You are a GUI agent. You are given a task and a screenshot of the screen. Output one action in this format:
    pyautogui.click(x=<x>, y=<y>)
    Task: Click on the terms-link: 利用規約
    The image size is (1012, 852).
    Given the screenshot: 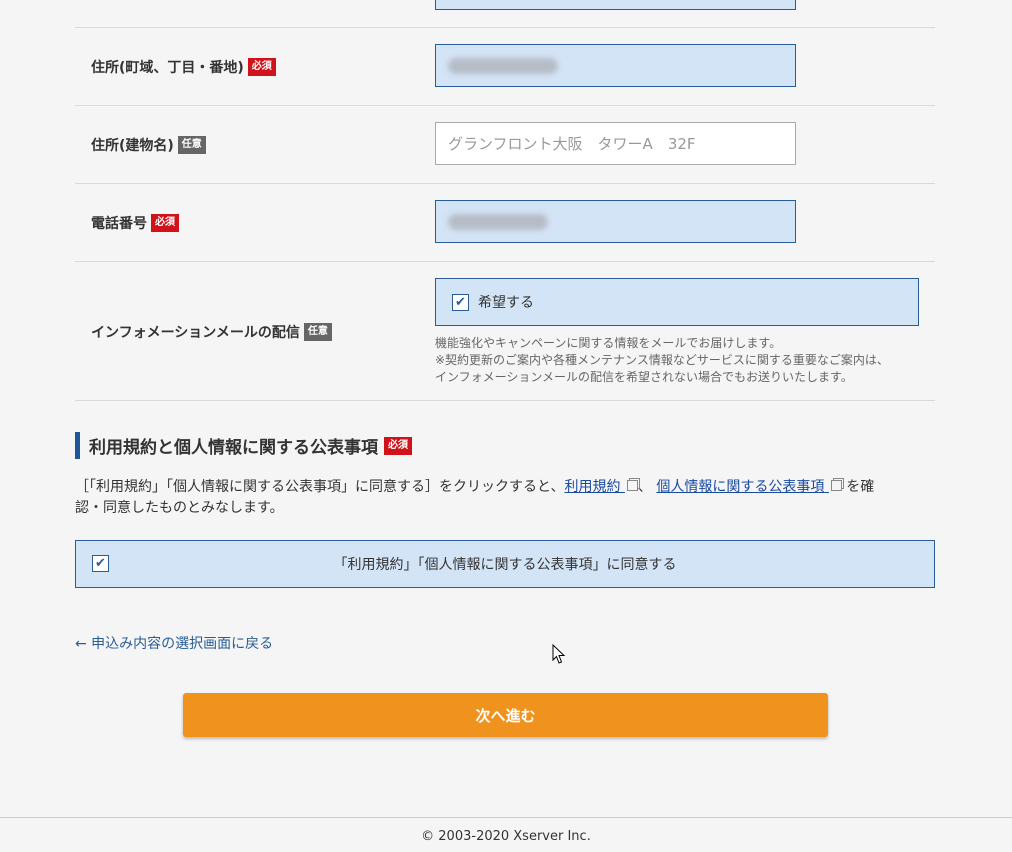 What is the action you would take?
    pyautogui.click(x=601, y=487)
    